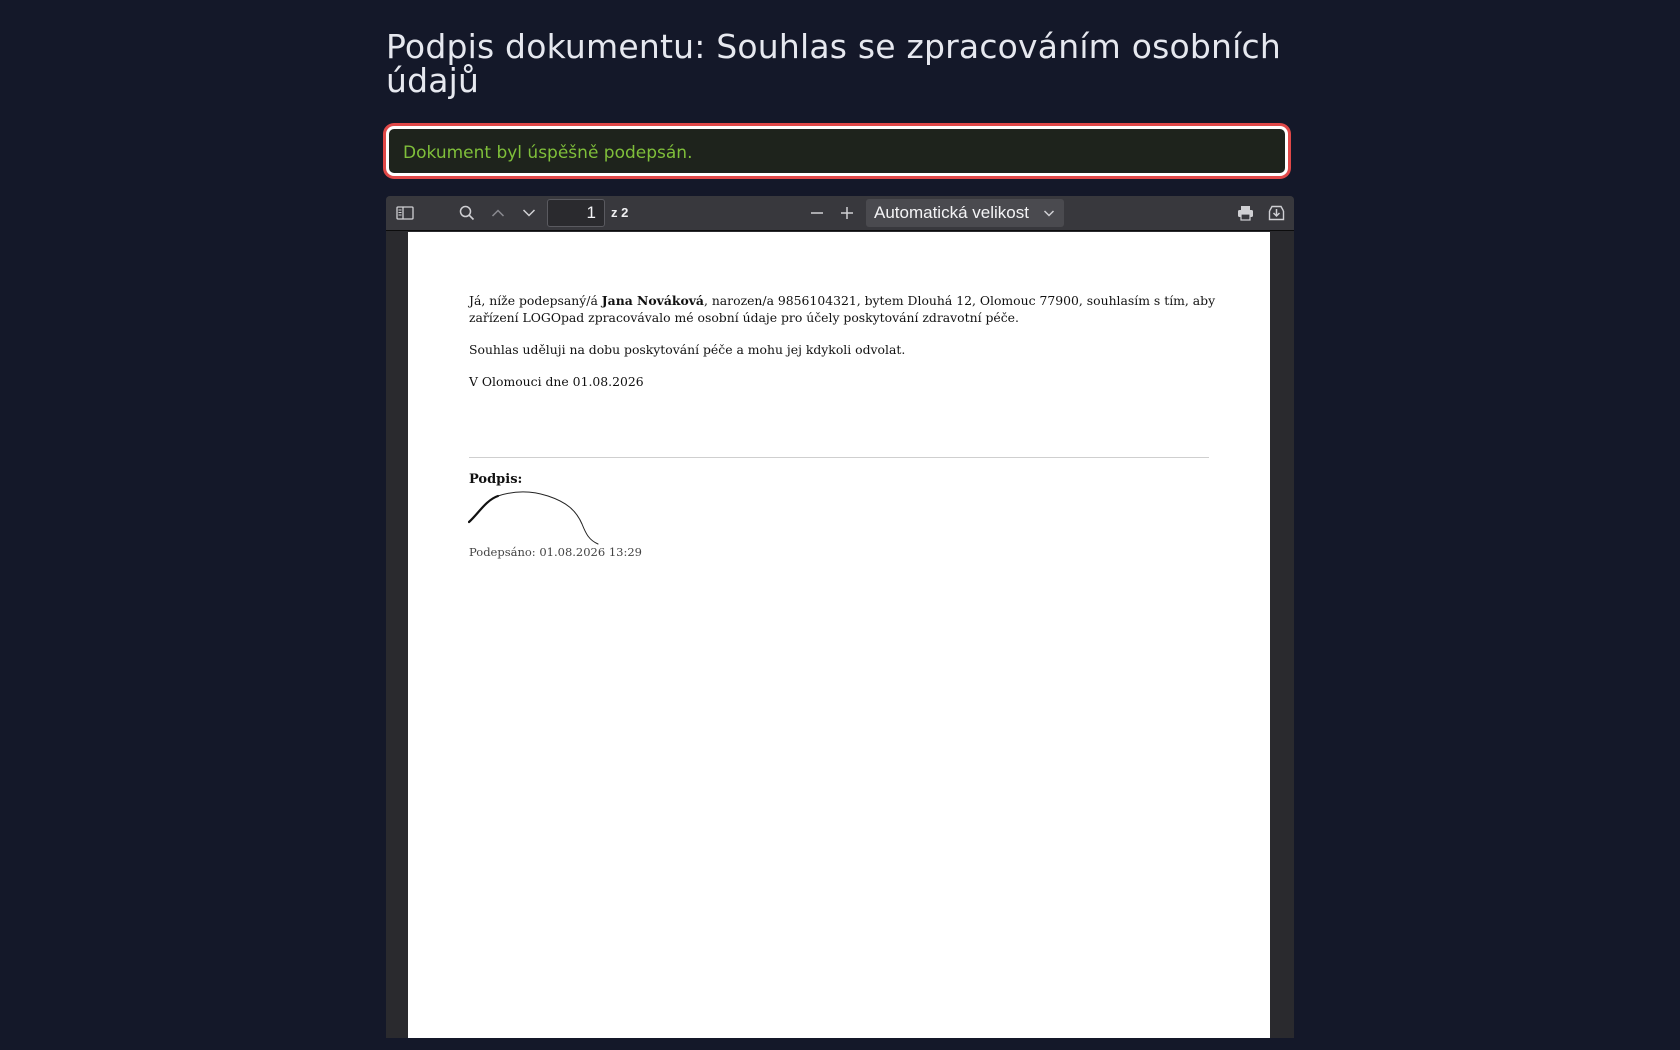 This screenshot has height=1050, width=1680. I want to click on previous-page-button, so click(498, 213).